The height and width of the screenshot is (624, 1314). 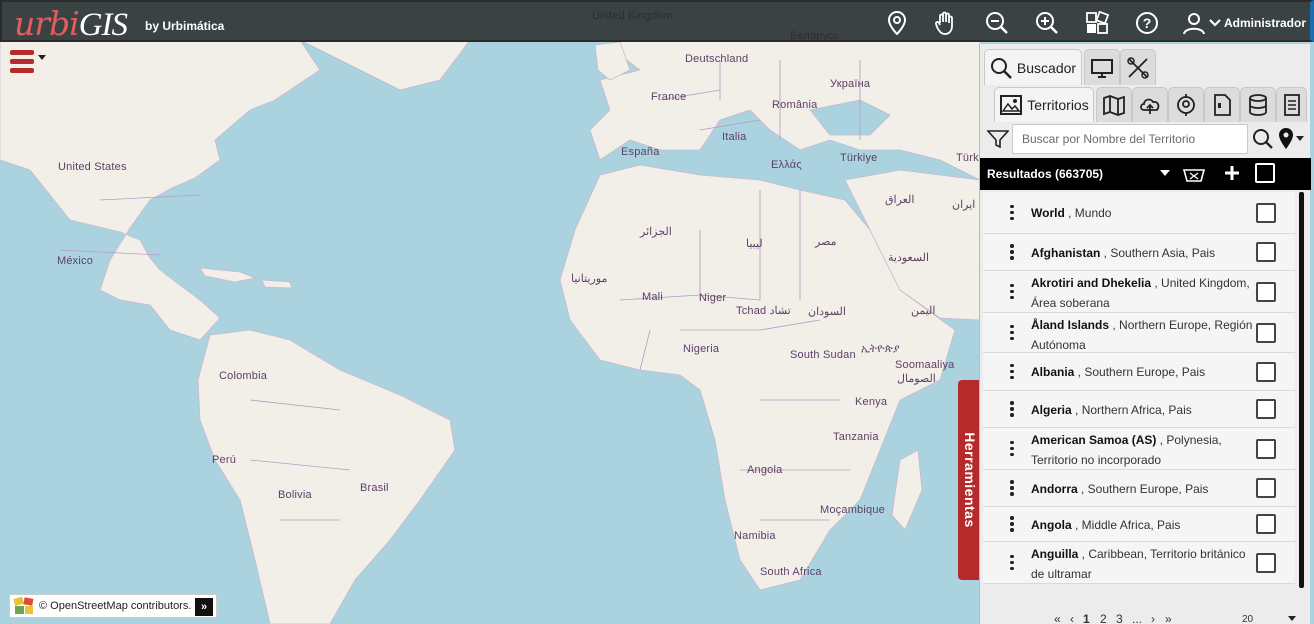 What do you see at coordinates (1097, 23) in the screenshot?
I see `layers-icon` at bounding box center [1097, 23].